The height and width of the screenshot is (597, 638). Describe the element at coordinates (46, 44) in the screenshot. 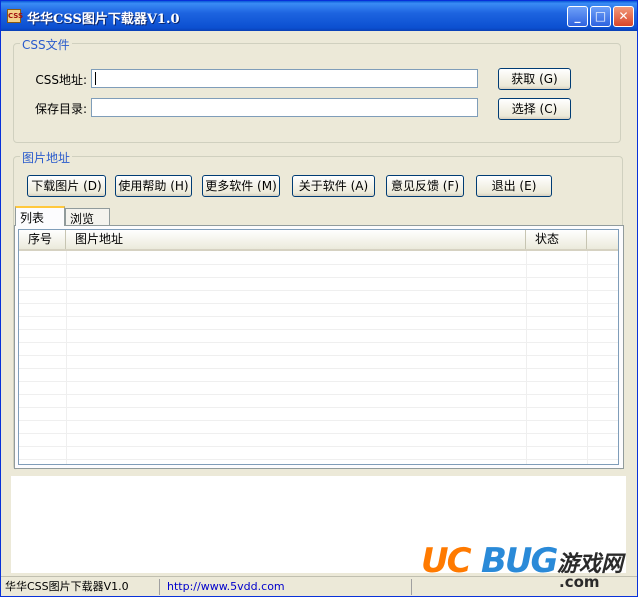

I see `css-file-group-title: CSS文件` at that location.